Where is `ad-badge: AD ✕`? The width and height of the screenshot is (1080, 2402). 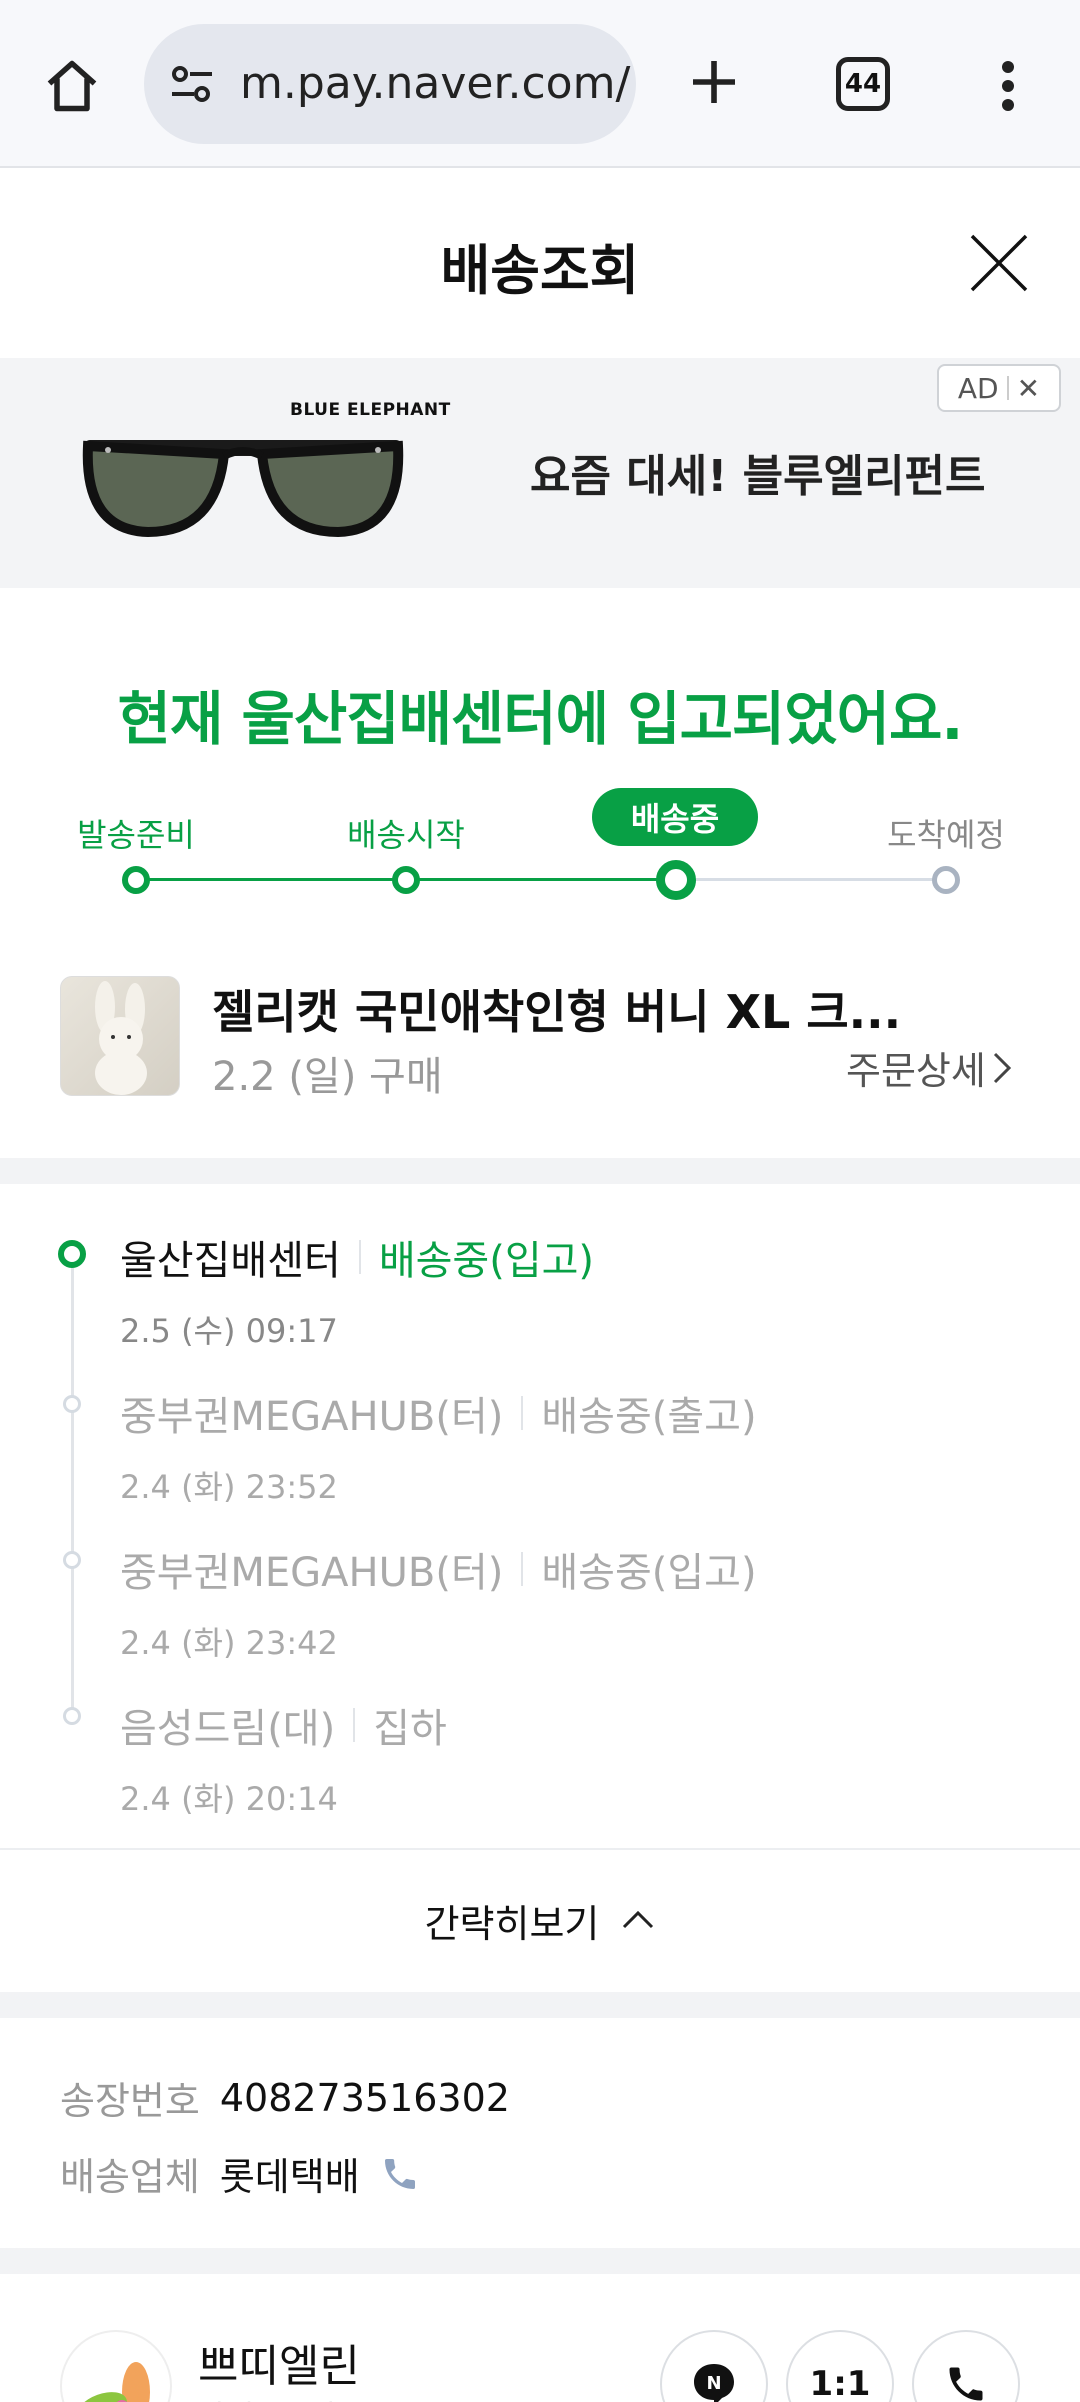
ad-badge: AD ✕ is located at coordinates (999, 388).